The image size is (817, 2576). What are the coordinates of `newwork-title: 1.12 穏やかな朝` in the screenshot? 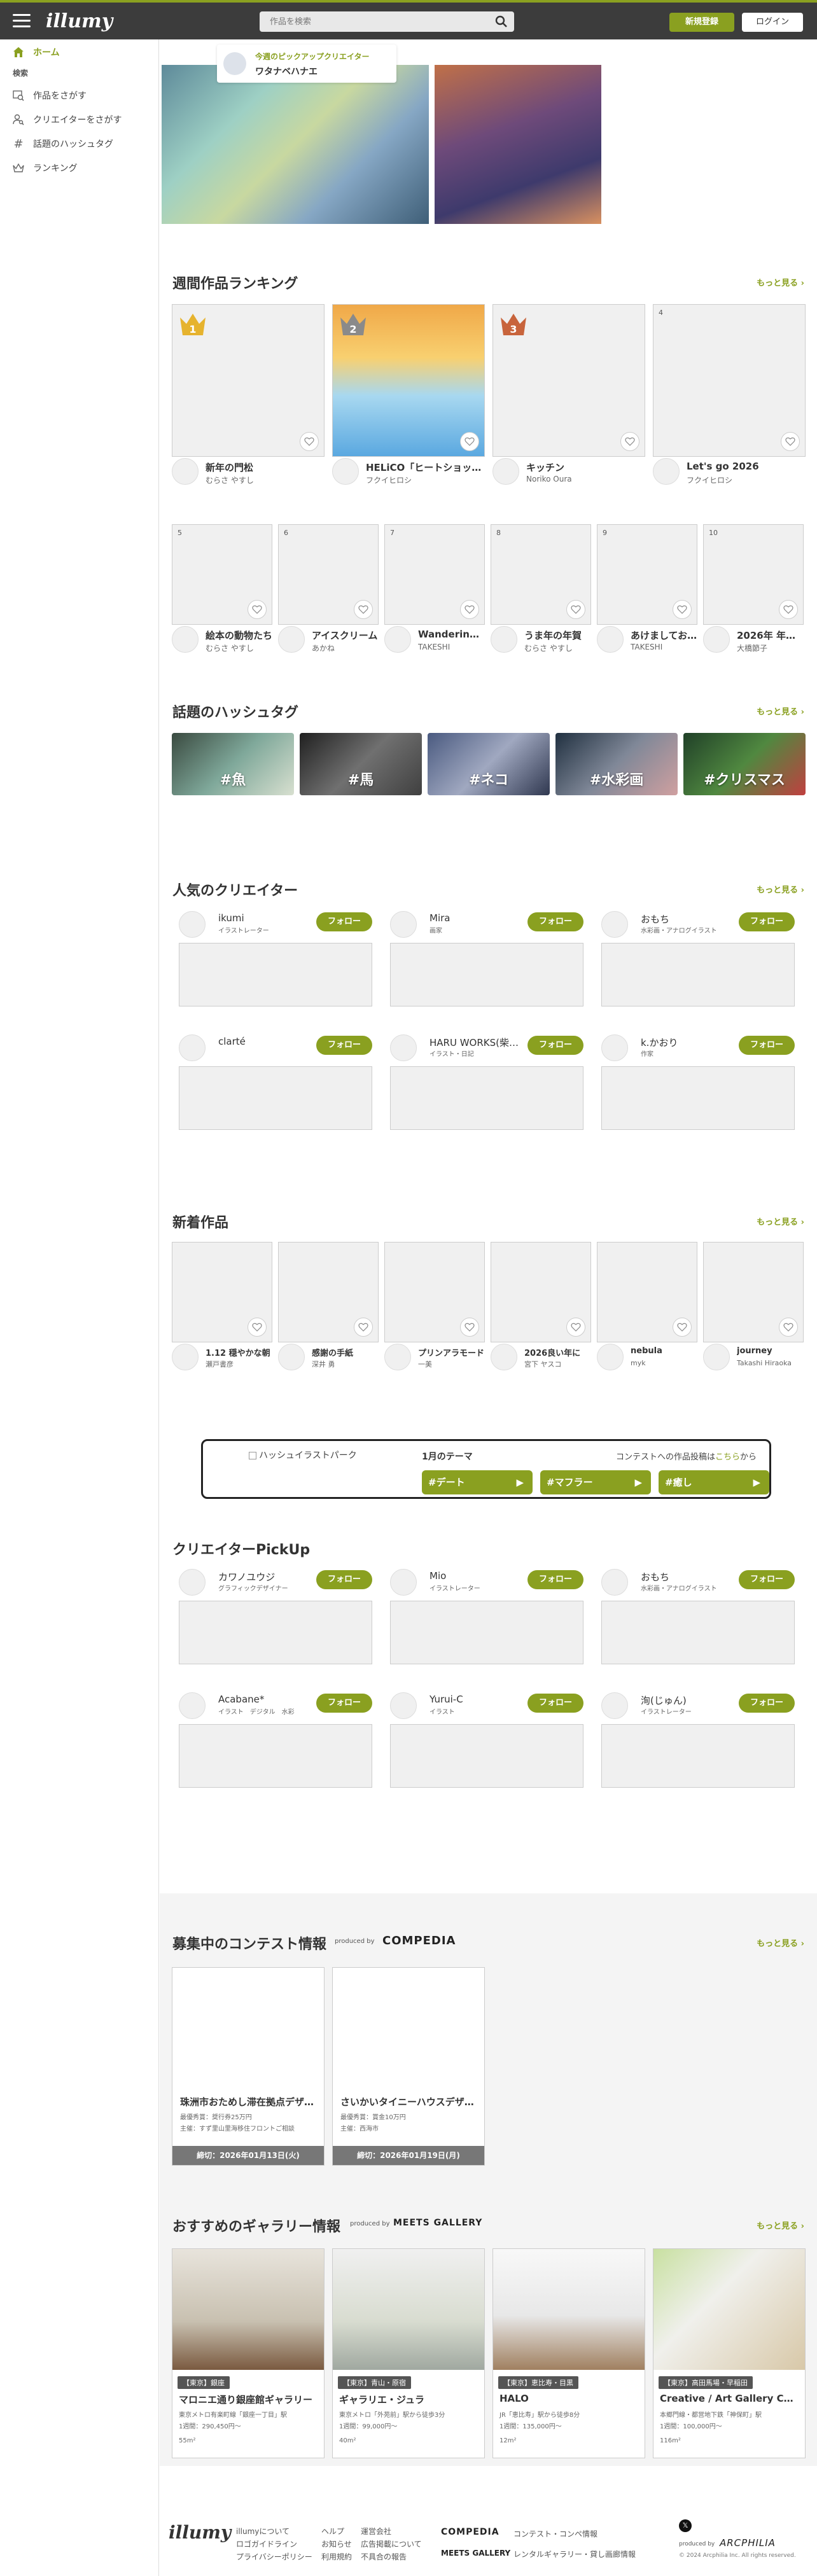 It's located at (239, 1352).